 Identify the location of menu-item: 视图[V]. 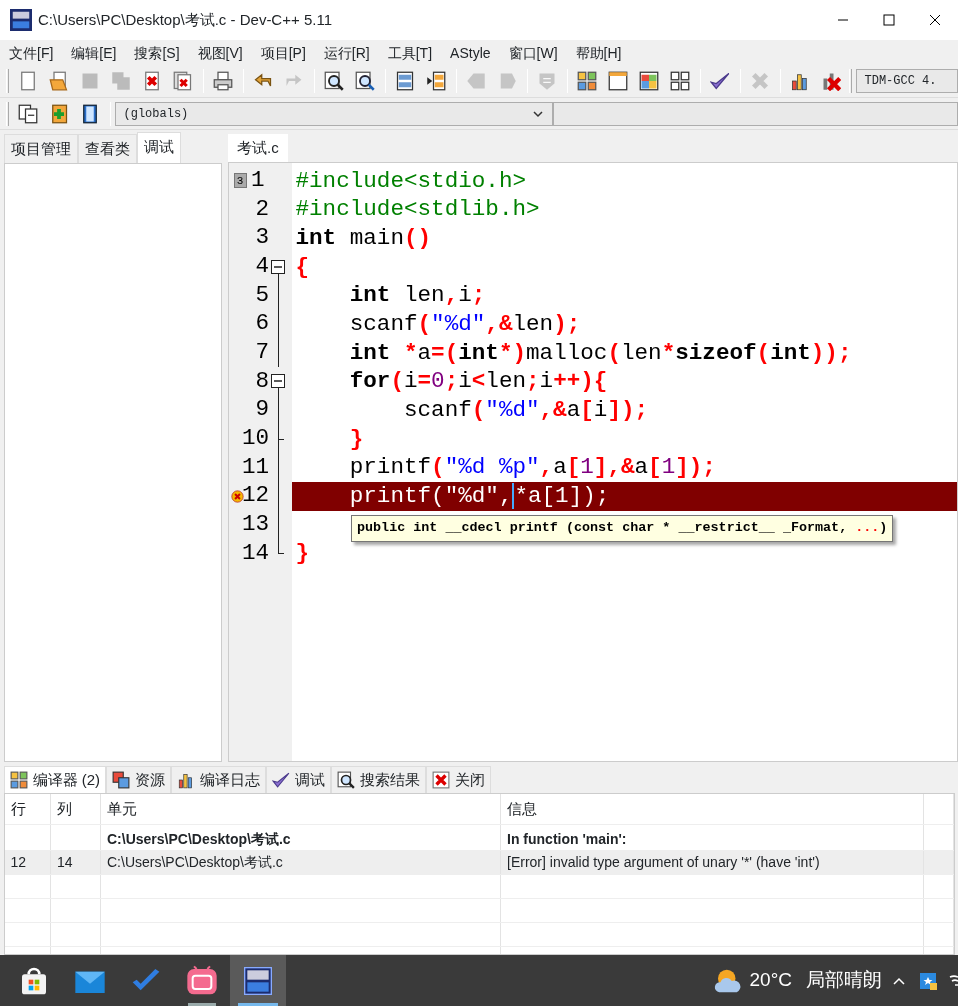
(220, 52).